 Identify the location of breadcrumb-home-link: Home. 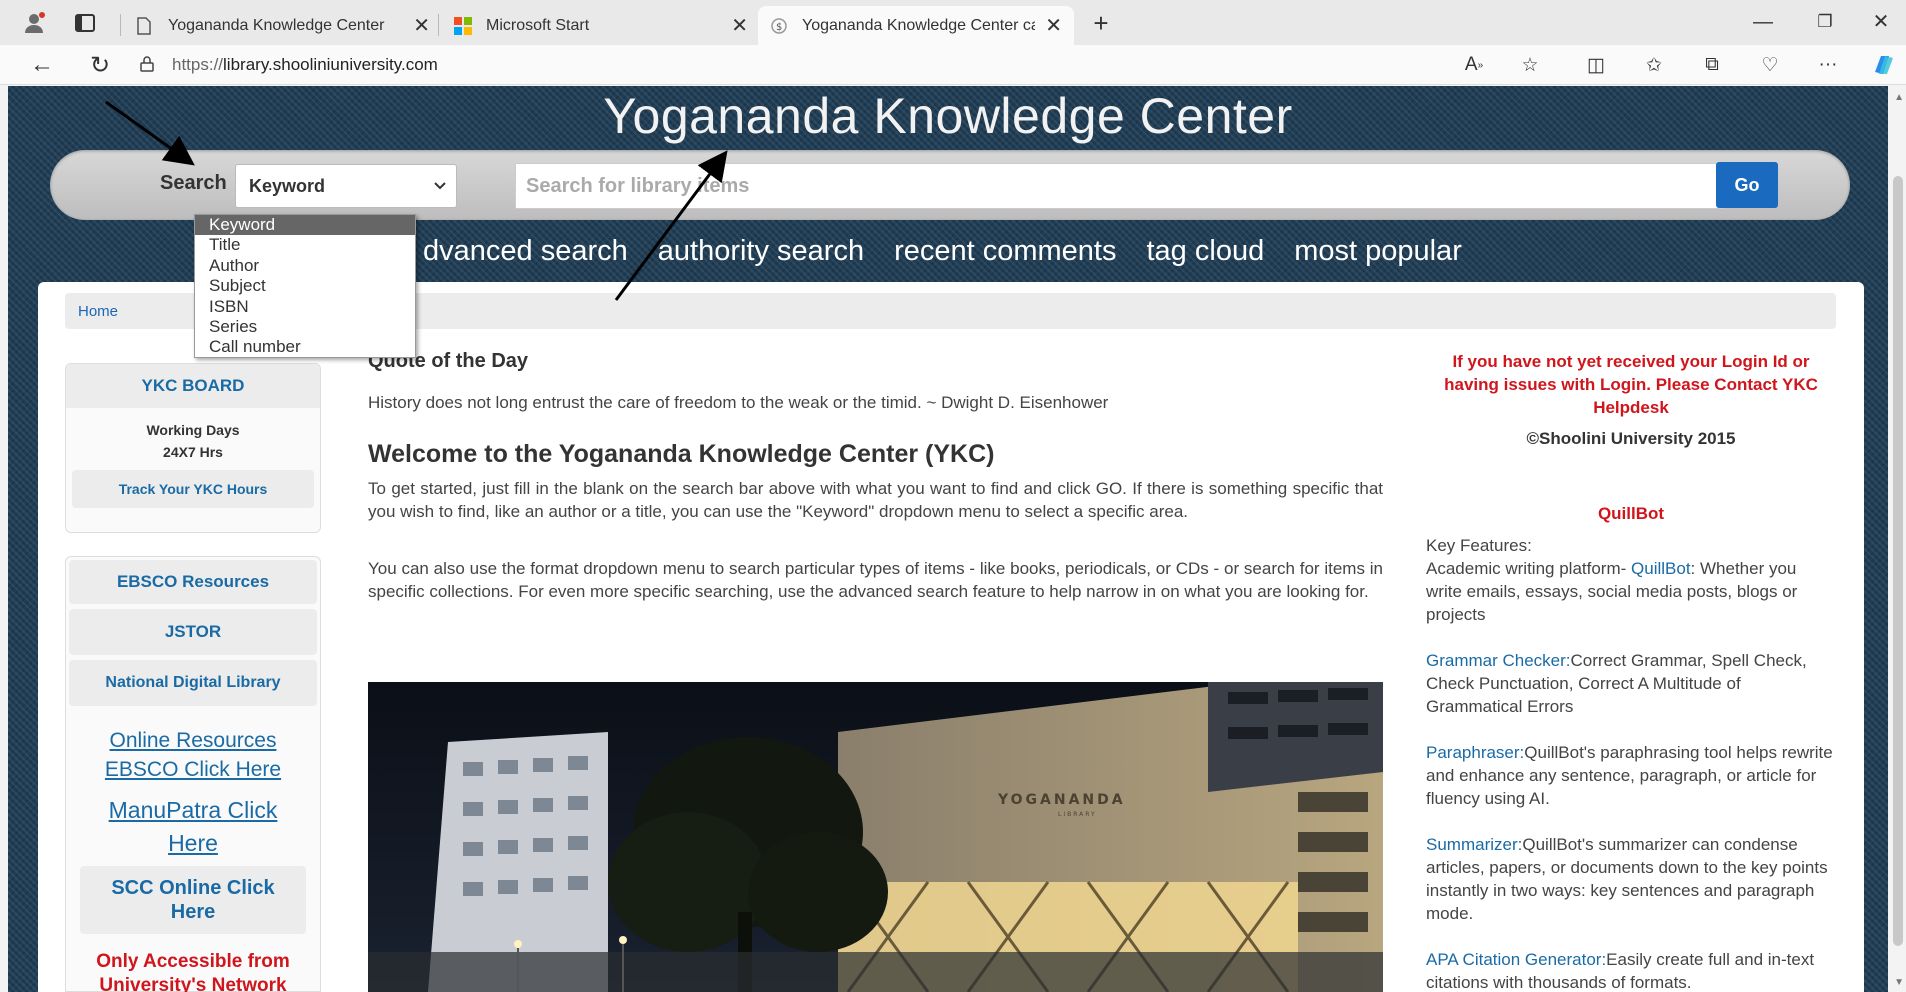
(98, 311).